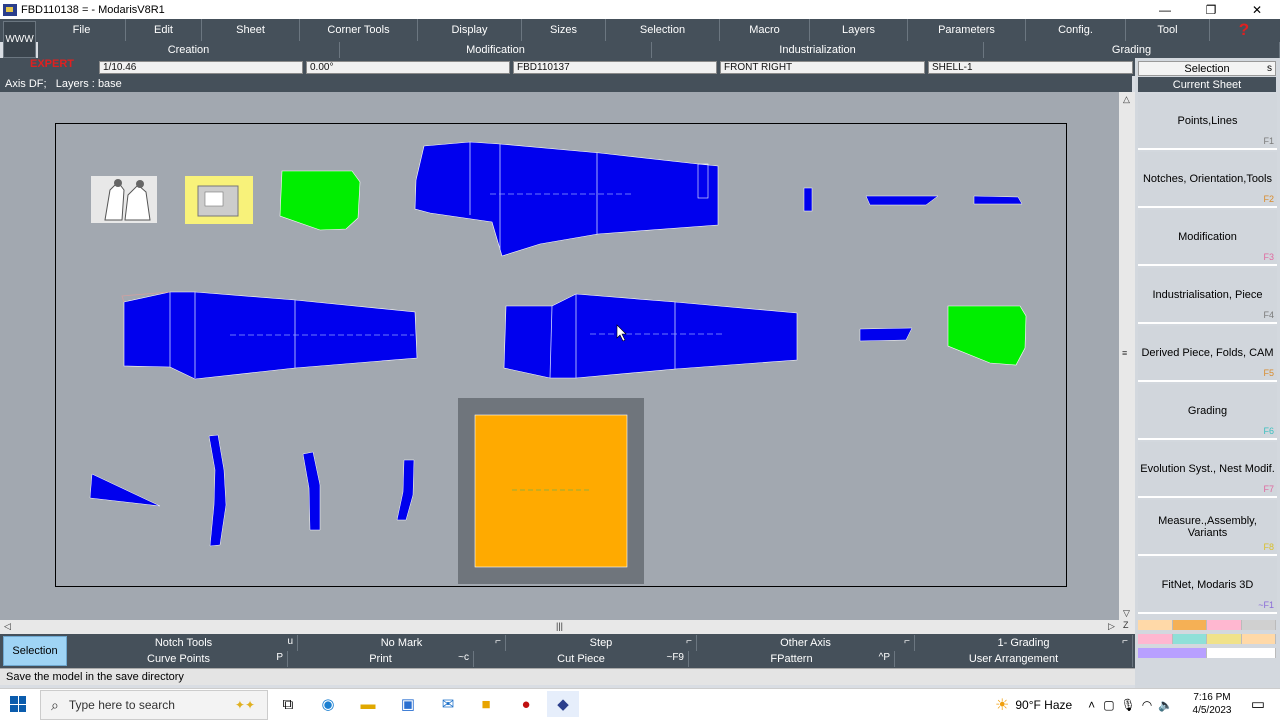  I want to click on fkey-points-lines: Points,Lines F1, so click(1207, 122).